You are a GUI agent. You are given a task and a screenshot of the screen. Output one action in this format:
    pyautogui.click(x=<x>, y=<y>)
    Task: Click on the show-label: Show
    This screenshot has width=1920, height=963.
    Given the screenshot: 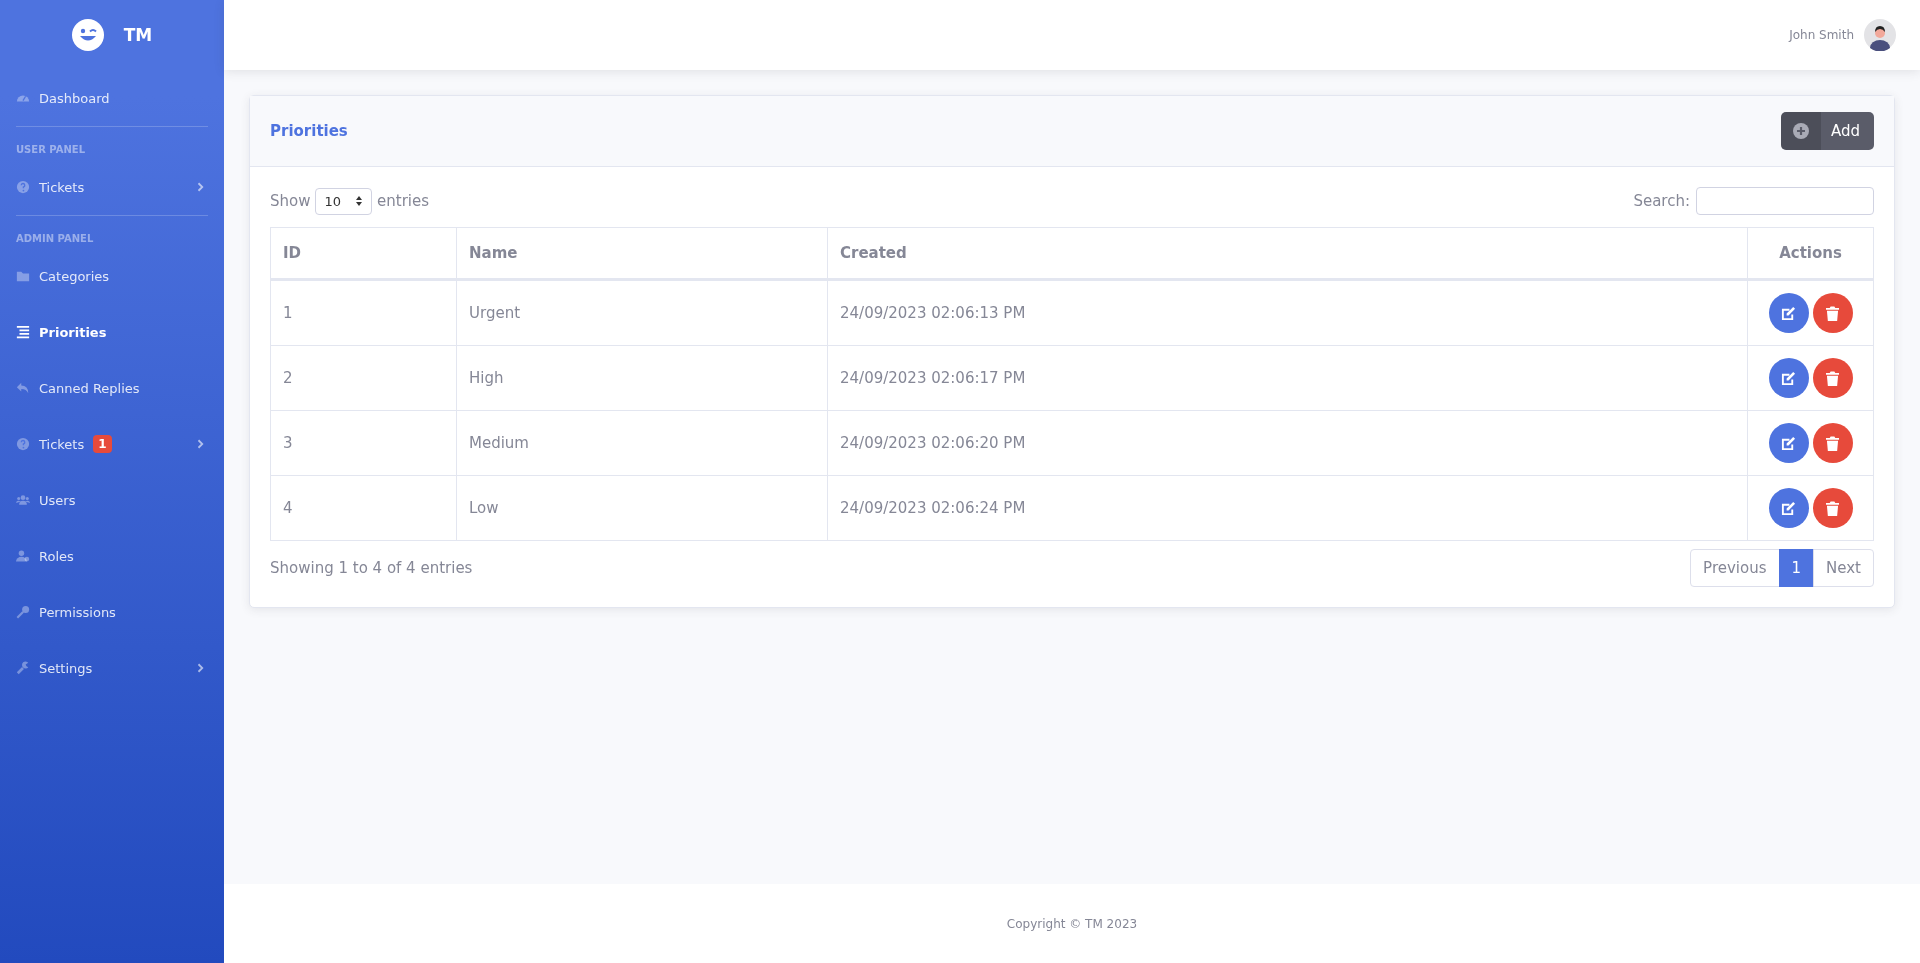 What is the action you would take?
    pyautogui.click(x=290, y=201)
    